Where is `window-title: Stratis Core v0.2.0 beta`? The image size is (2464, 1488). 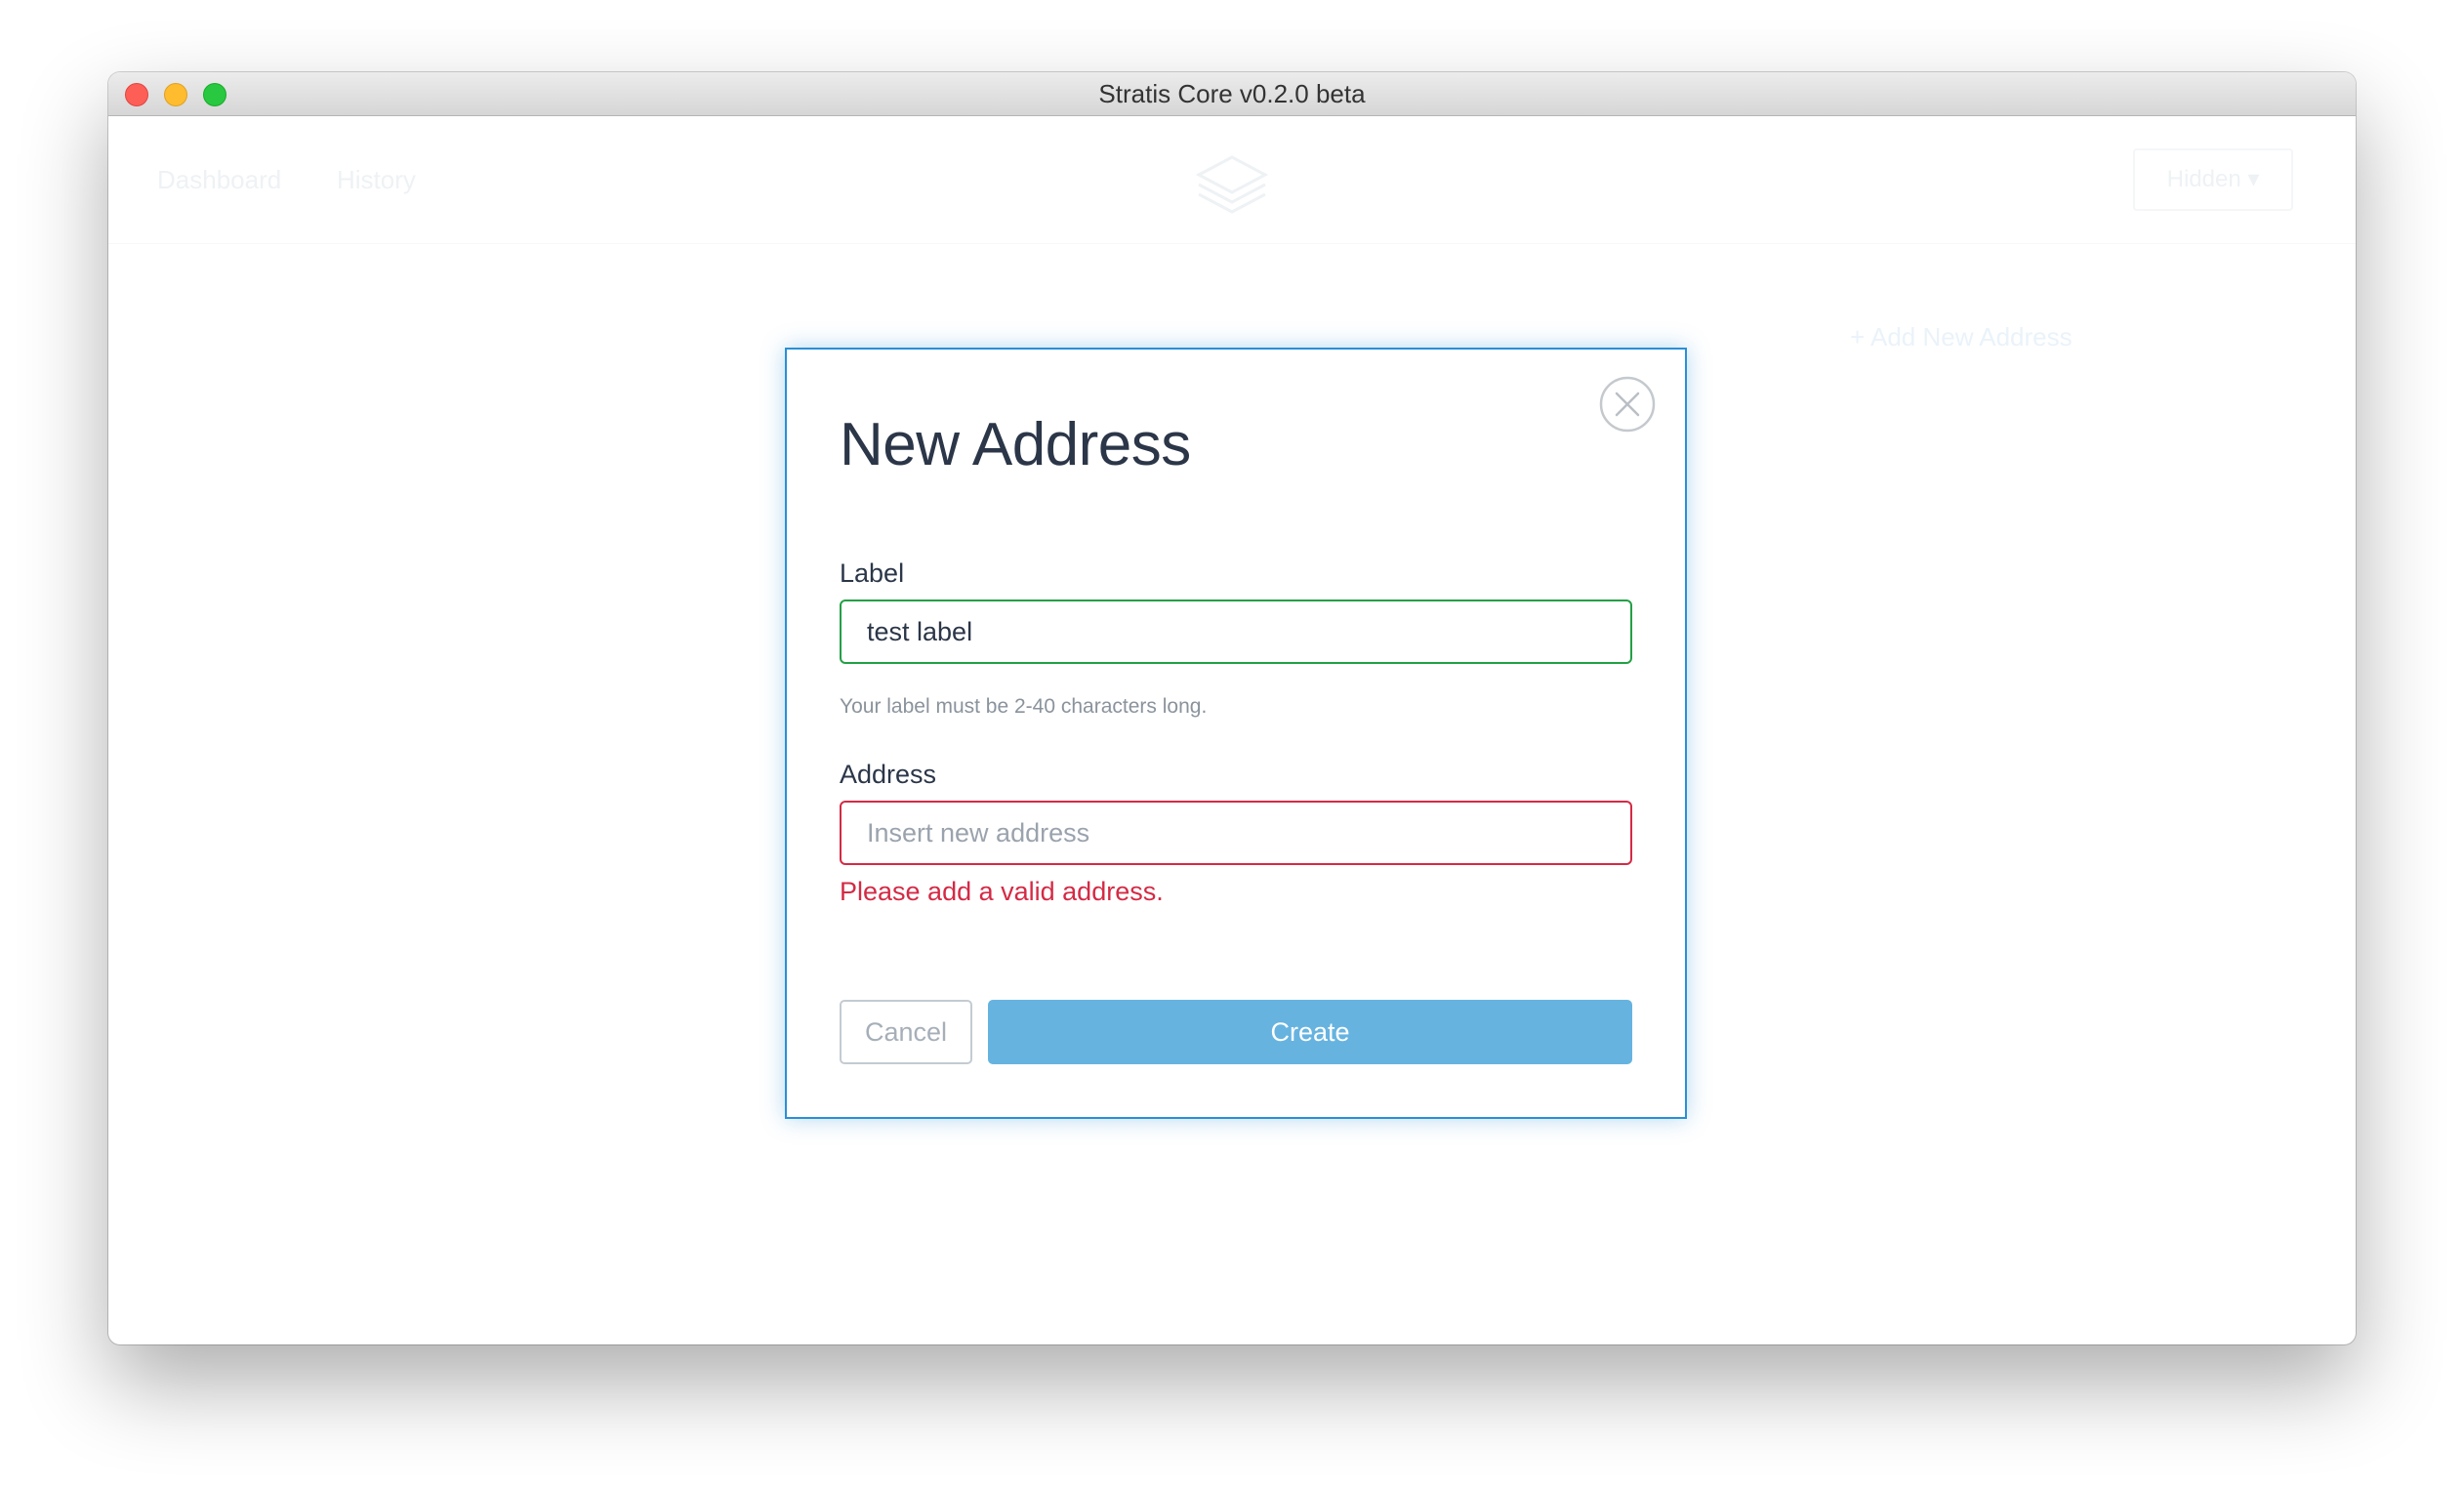
window-title: Stratis Core v0.2.0 beta is located at coordinates (1232, 94).